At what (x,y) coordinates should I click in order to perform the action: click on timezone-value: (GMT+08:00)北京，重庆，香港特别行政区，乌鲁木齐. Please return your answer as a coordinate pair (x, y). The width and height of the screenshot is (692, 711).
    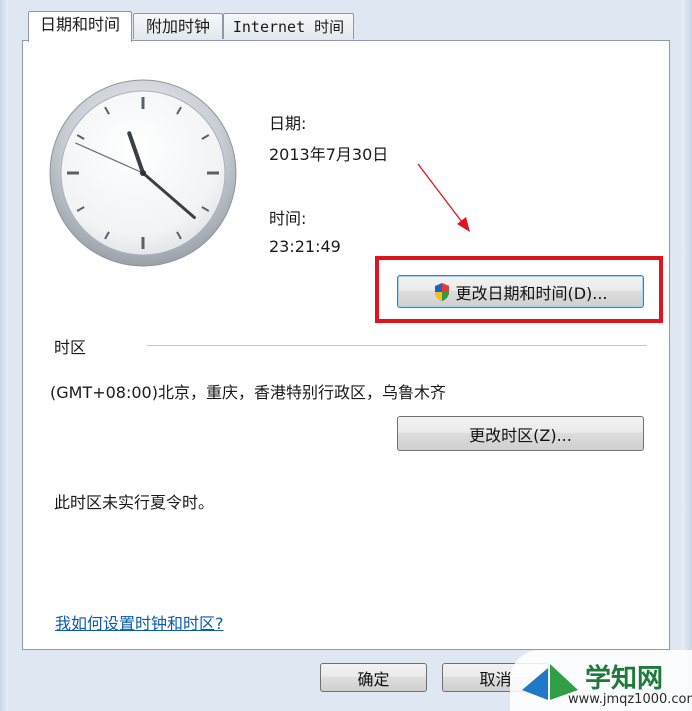
    Looking at the image, I should click on (248, 392).